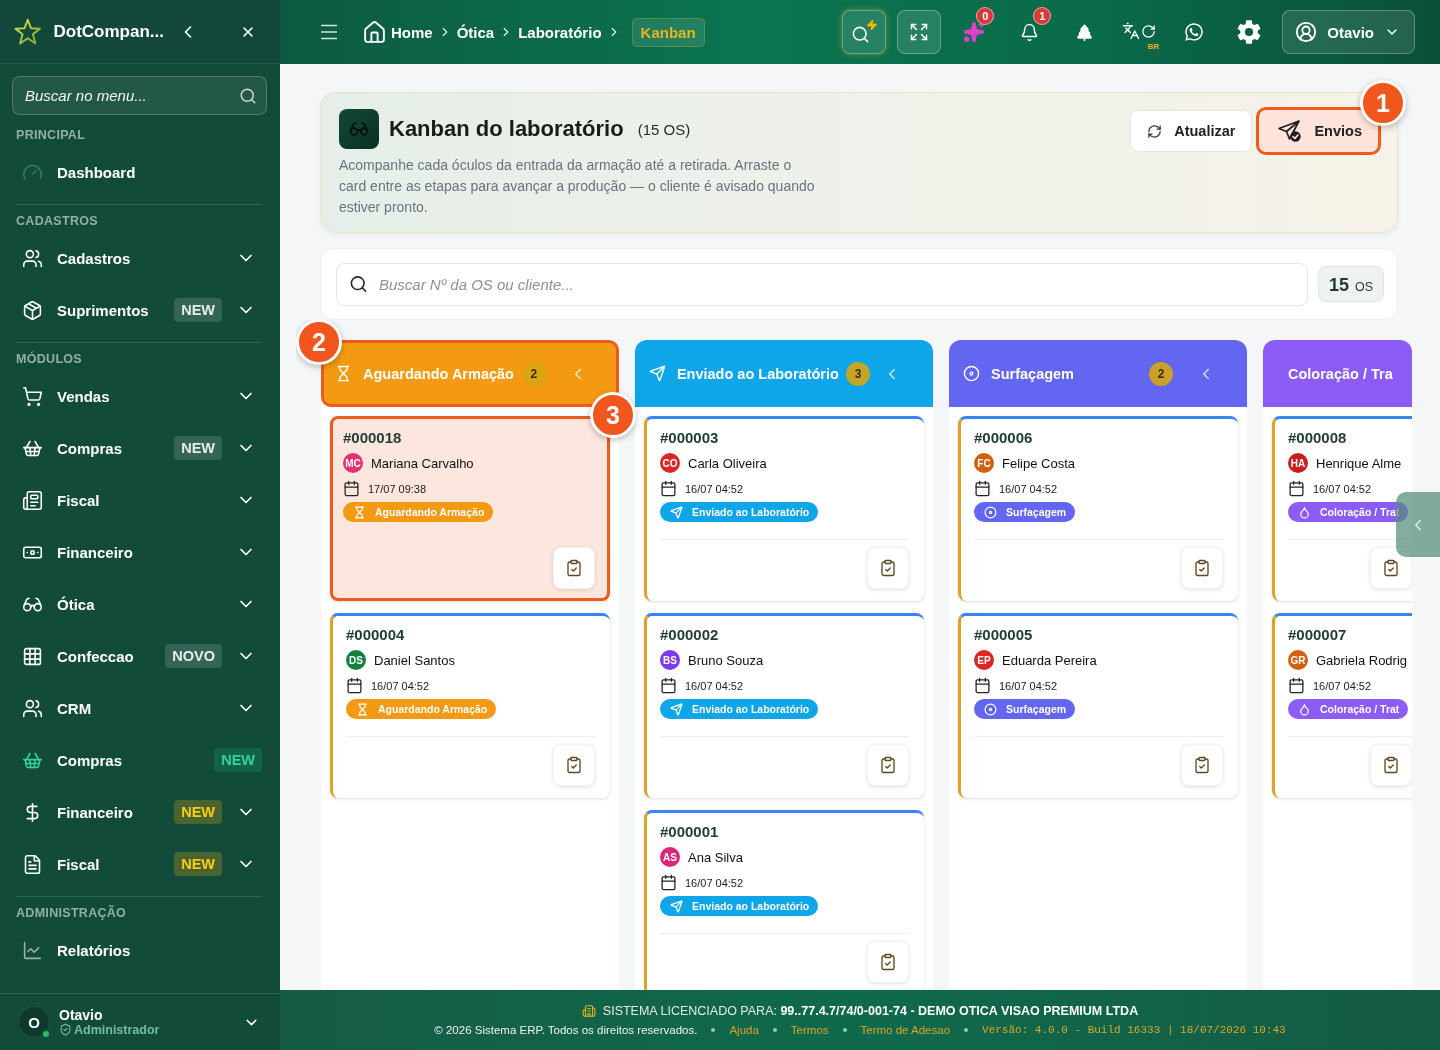  What do you see at coordinates (1298, 660) in the screenshot?
I see `customer-avatar: GR` at bounding box center [1298, 660].